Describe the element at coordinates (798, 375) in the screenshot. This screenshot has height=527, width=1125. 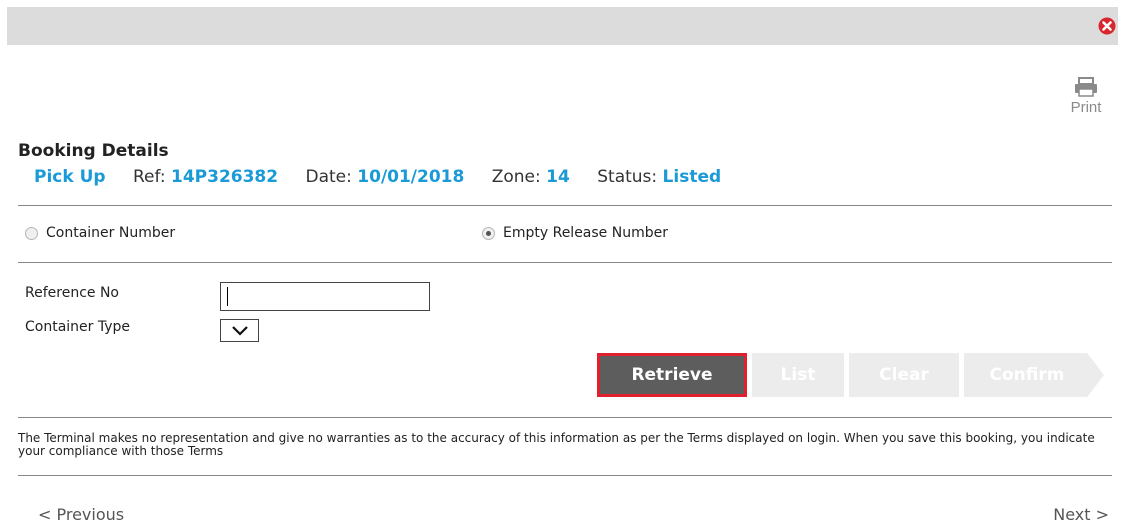
I see `list-button: List` at that location.